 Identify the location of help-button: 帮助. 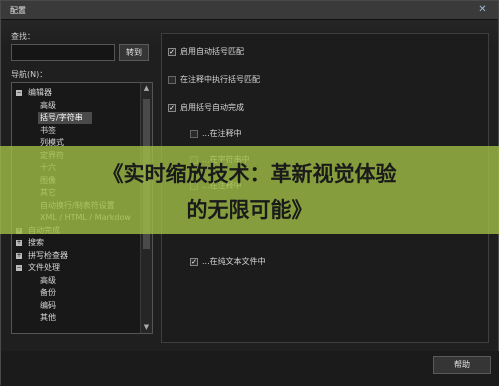
(462, 365).